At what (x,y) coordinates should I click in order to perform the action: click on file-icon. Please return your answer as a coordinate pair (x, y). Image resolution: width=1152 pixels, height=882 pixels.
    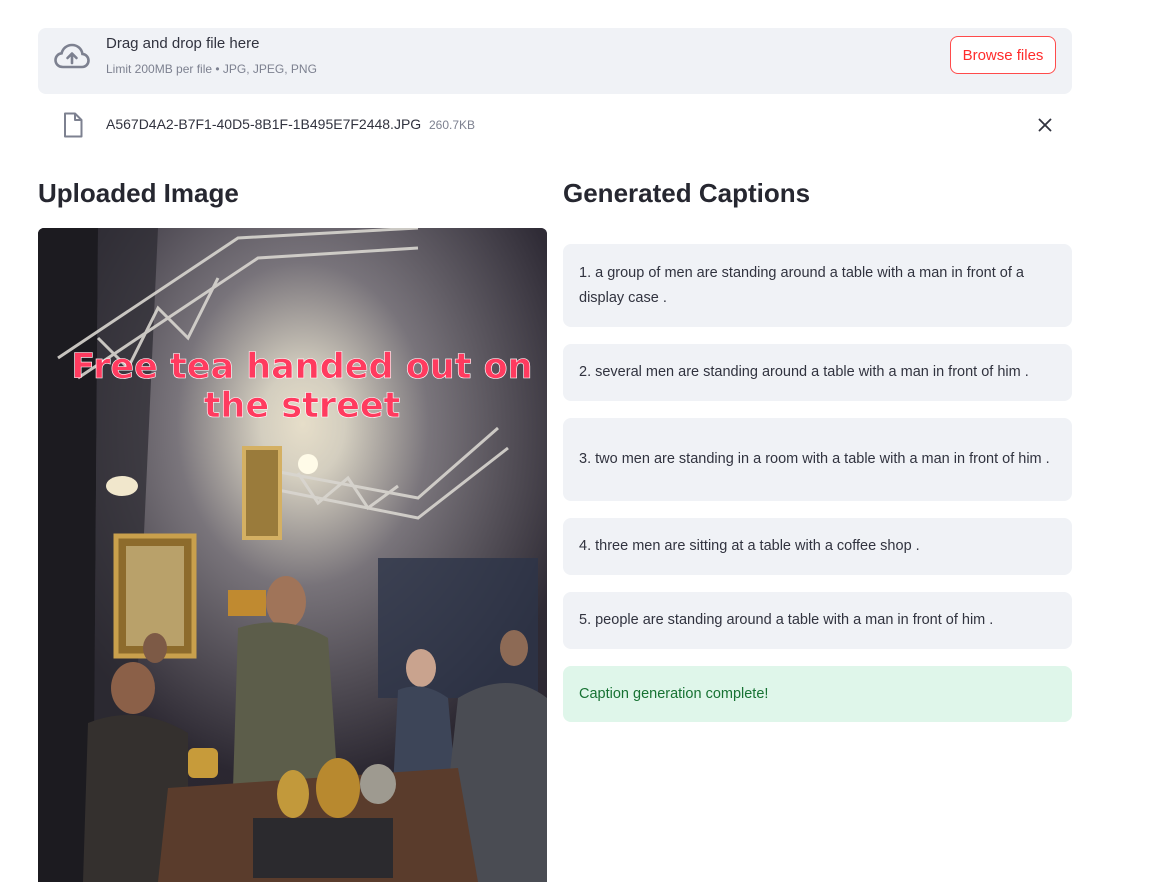
    Looking at the image, I should click on (73, 125).